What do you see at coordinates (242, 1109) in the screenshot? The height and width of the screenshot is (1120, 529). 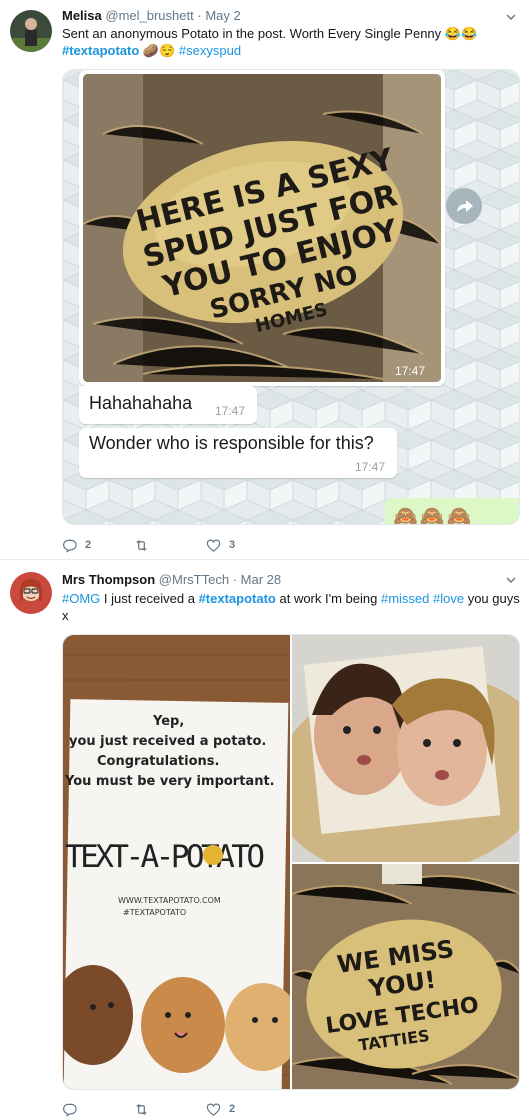 I see `like-button: 2` at bounding box center [242, 1109].